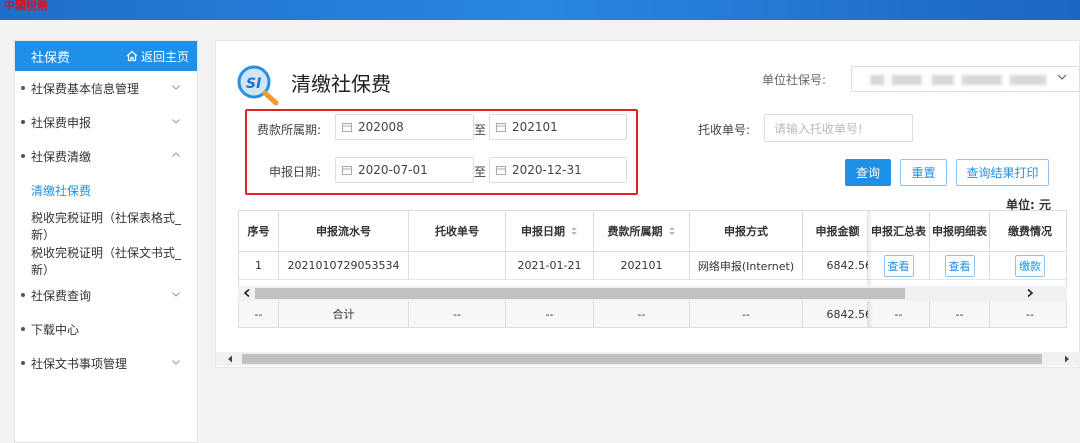 The image size is (1080, 443). I want to click on col-header-declare-date: 申报日期, so click(550, 231).